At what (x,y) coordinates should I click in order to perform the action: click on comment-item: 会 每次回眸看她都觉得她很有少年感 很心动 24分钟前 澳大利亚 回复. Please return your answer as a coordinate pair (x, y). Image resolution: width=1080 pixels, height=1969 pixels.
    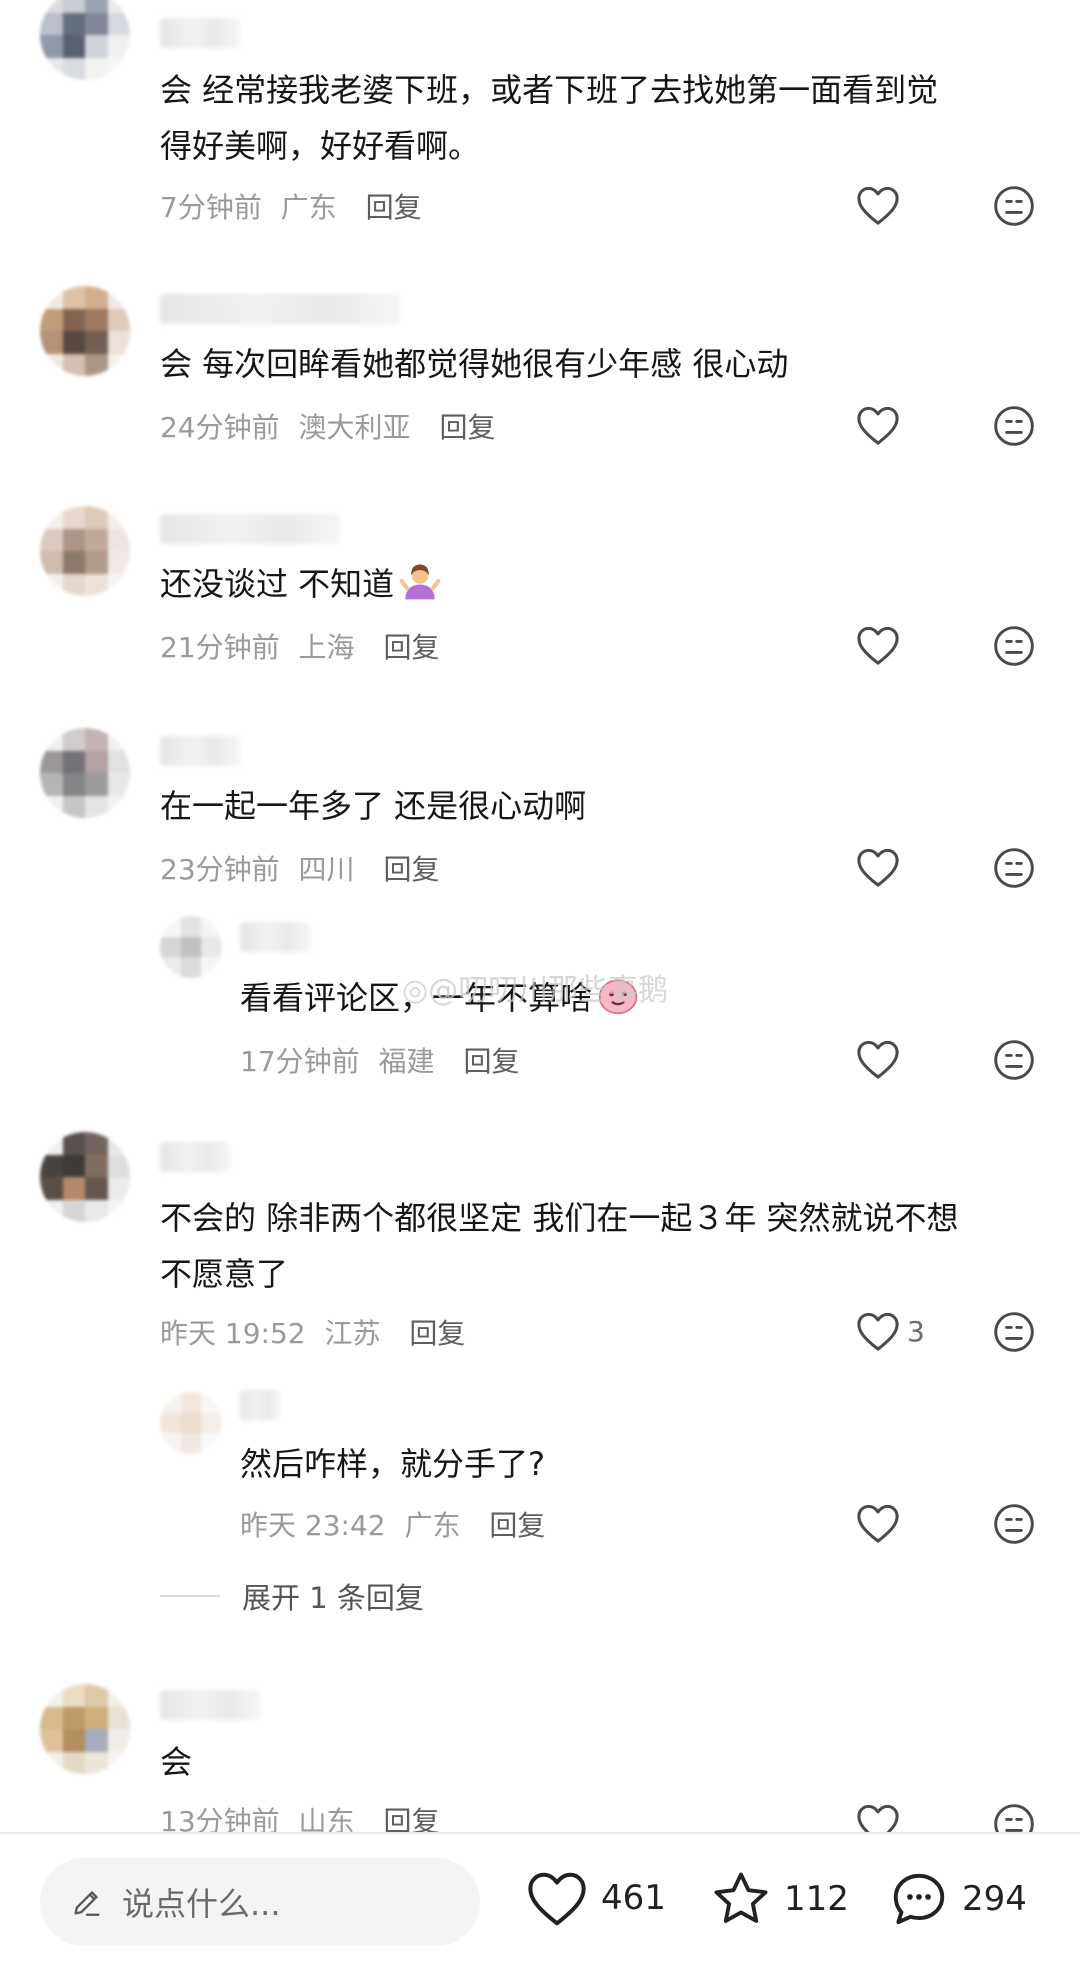
    Looking at the image, I should click on (540, 365).